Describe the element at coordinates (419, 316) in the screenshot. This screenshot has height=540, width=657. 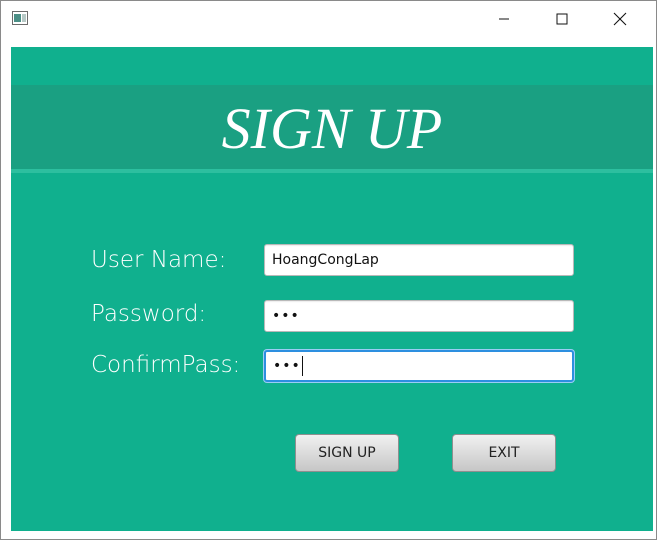
I see `password-field: •••` at that location.